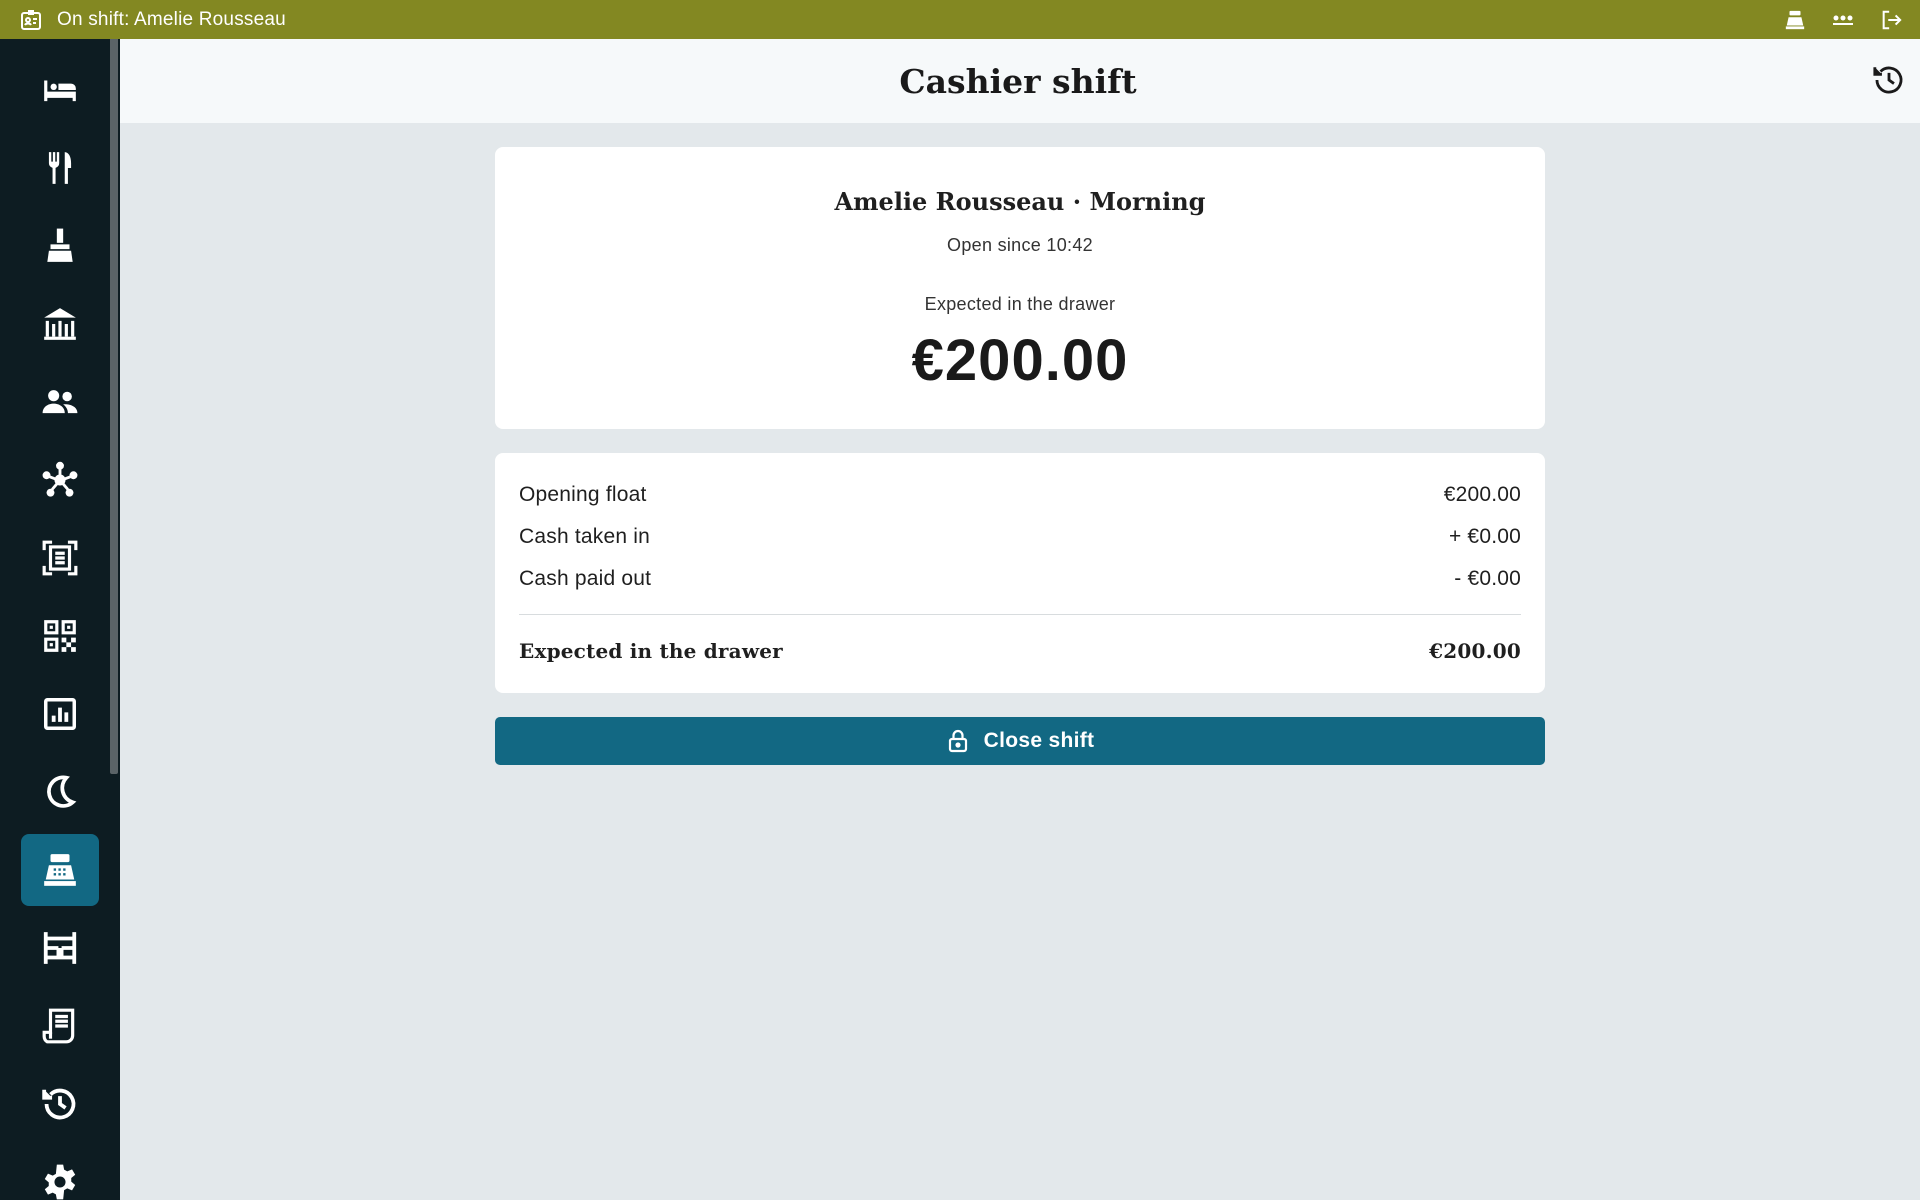 The width and height of the screenshot is (1920, 1200). Describe the element at coordinates (958, 741) in the screenshot. I see `lock-icon` at that location.